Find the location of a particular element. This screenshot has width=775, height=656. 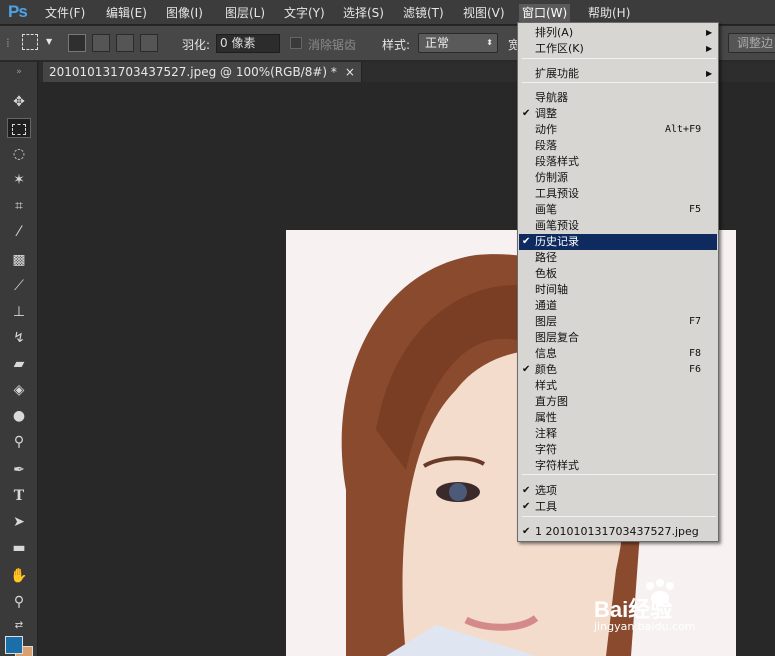

menu-filter: 滤镜(T) is located at coordinates (423, 13).